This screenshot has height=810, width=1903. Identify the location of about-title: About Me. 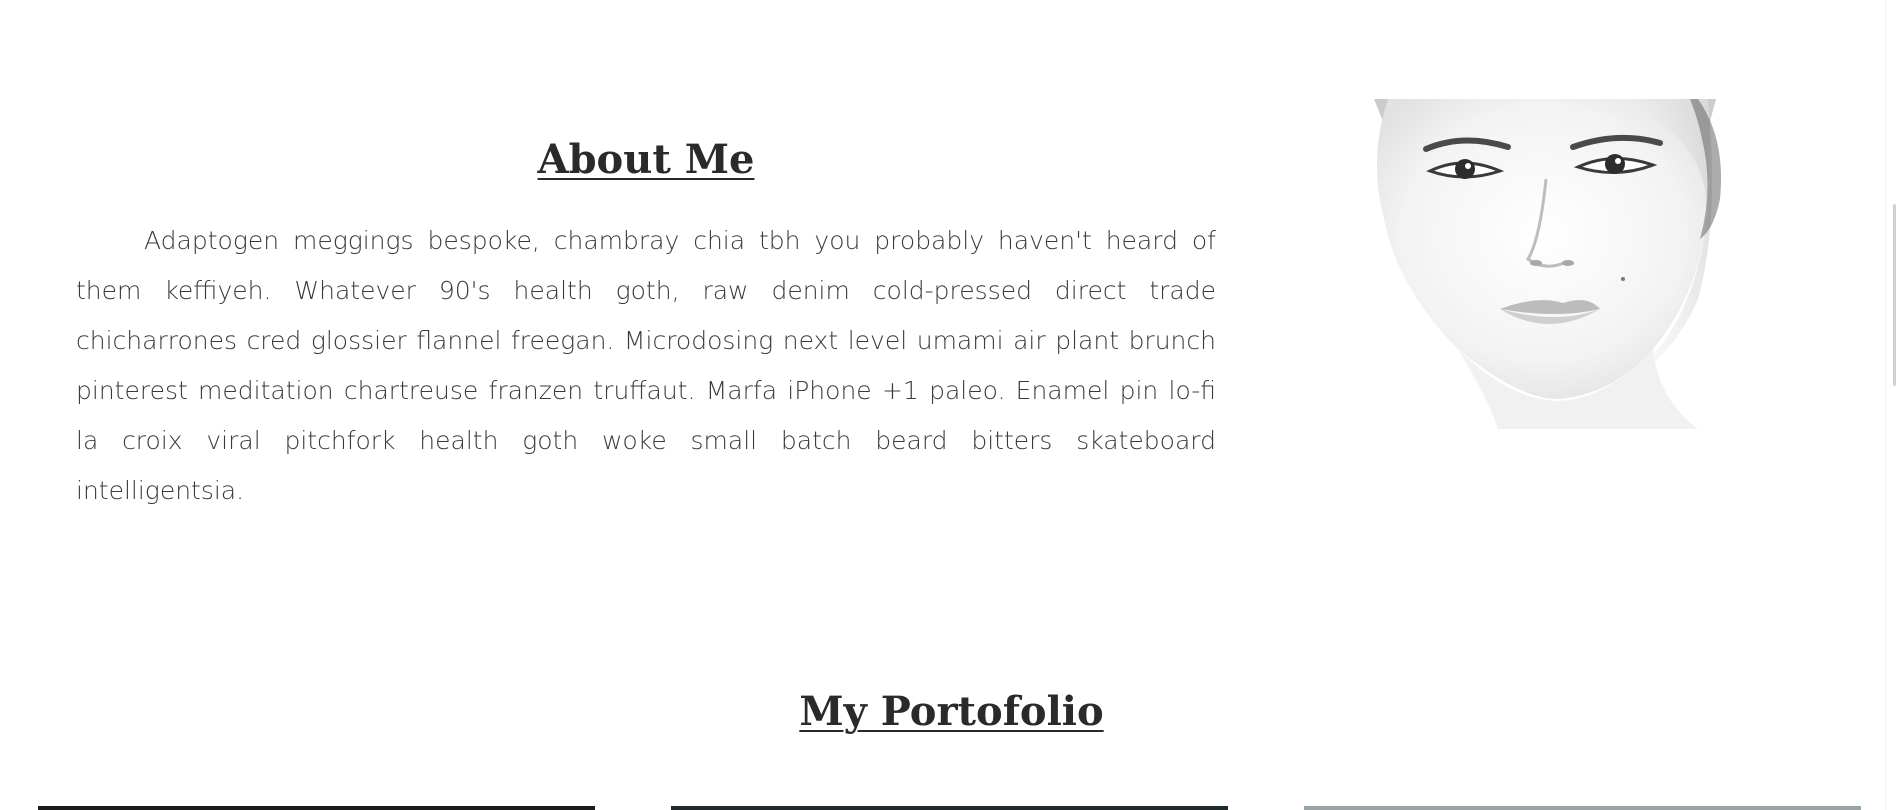
(646, 159).